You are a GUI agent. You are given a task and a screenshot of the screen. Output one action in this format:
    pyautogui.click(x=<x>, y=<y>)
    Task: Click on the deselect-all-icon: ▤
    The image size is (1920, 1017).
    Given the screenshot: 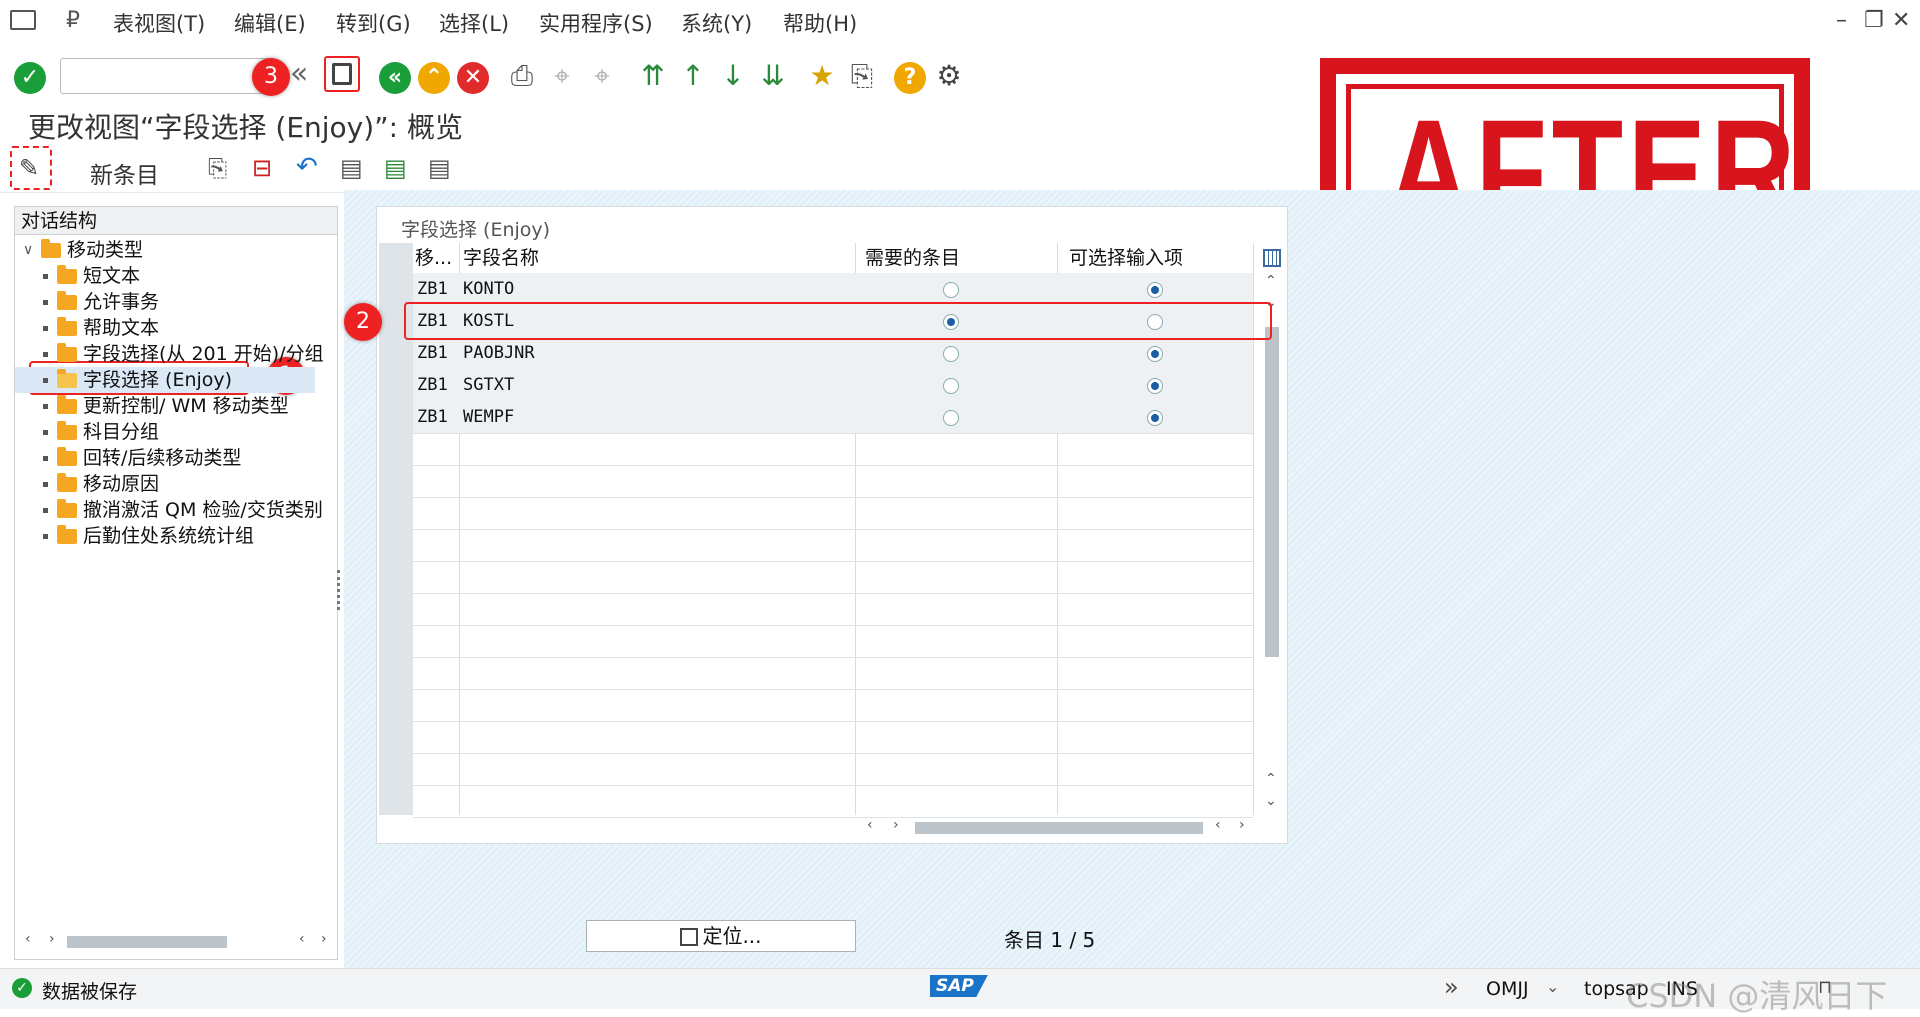 What is the action you would take?
    pyautogui.click(x=439, y=168)
    